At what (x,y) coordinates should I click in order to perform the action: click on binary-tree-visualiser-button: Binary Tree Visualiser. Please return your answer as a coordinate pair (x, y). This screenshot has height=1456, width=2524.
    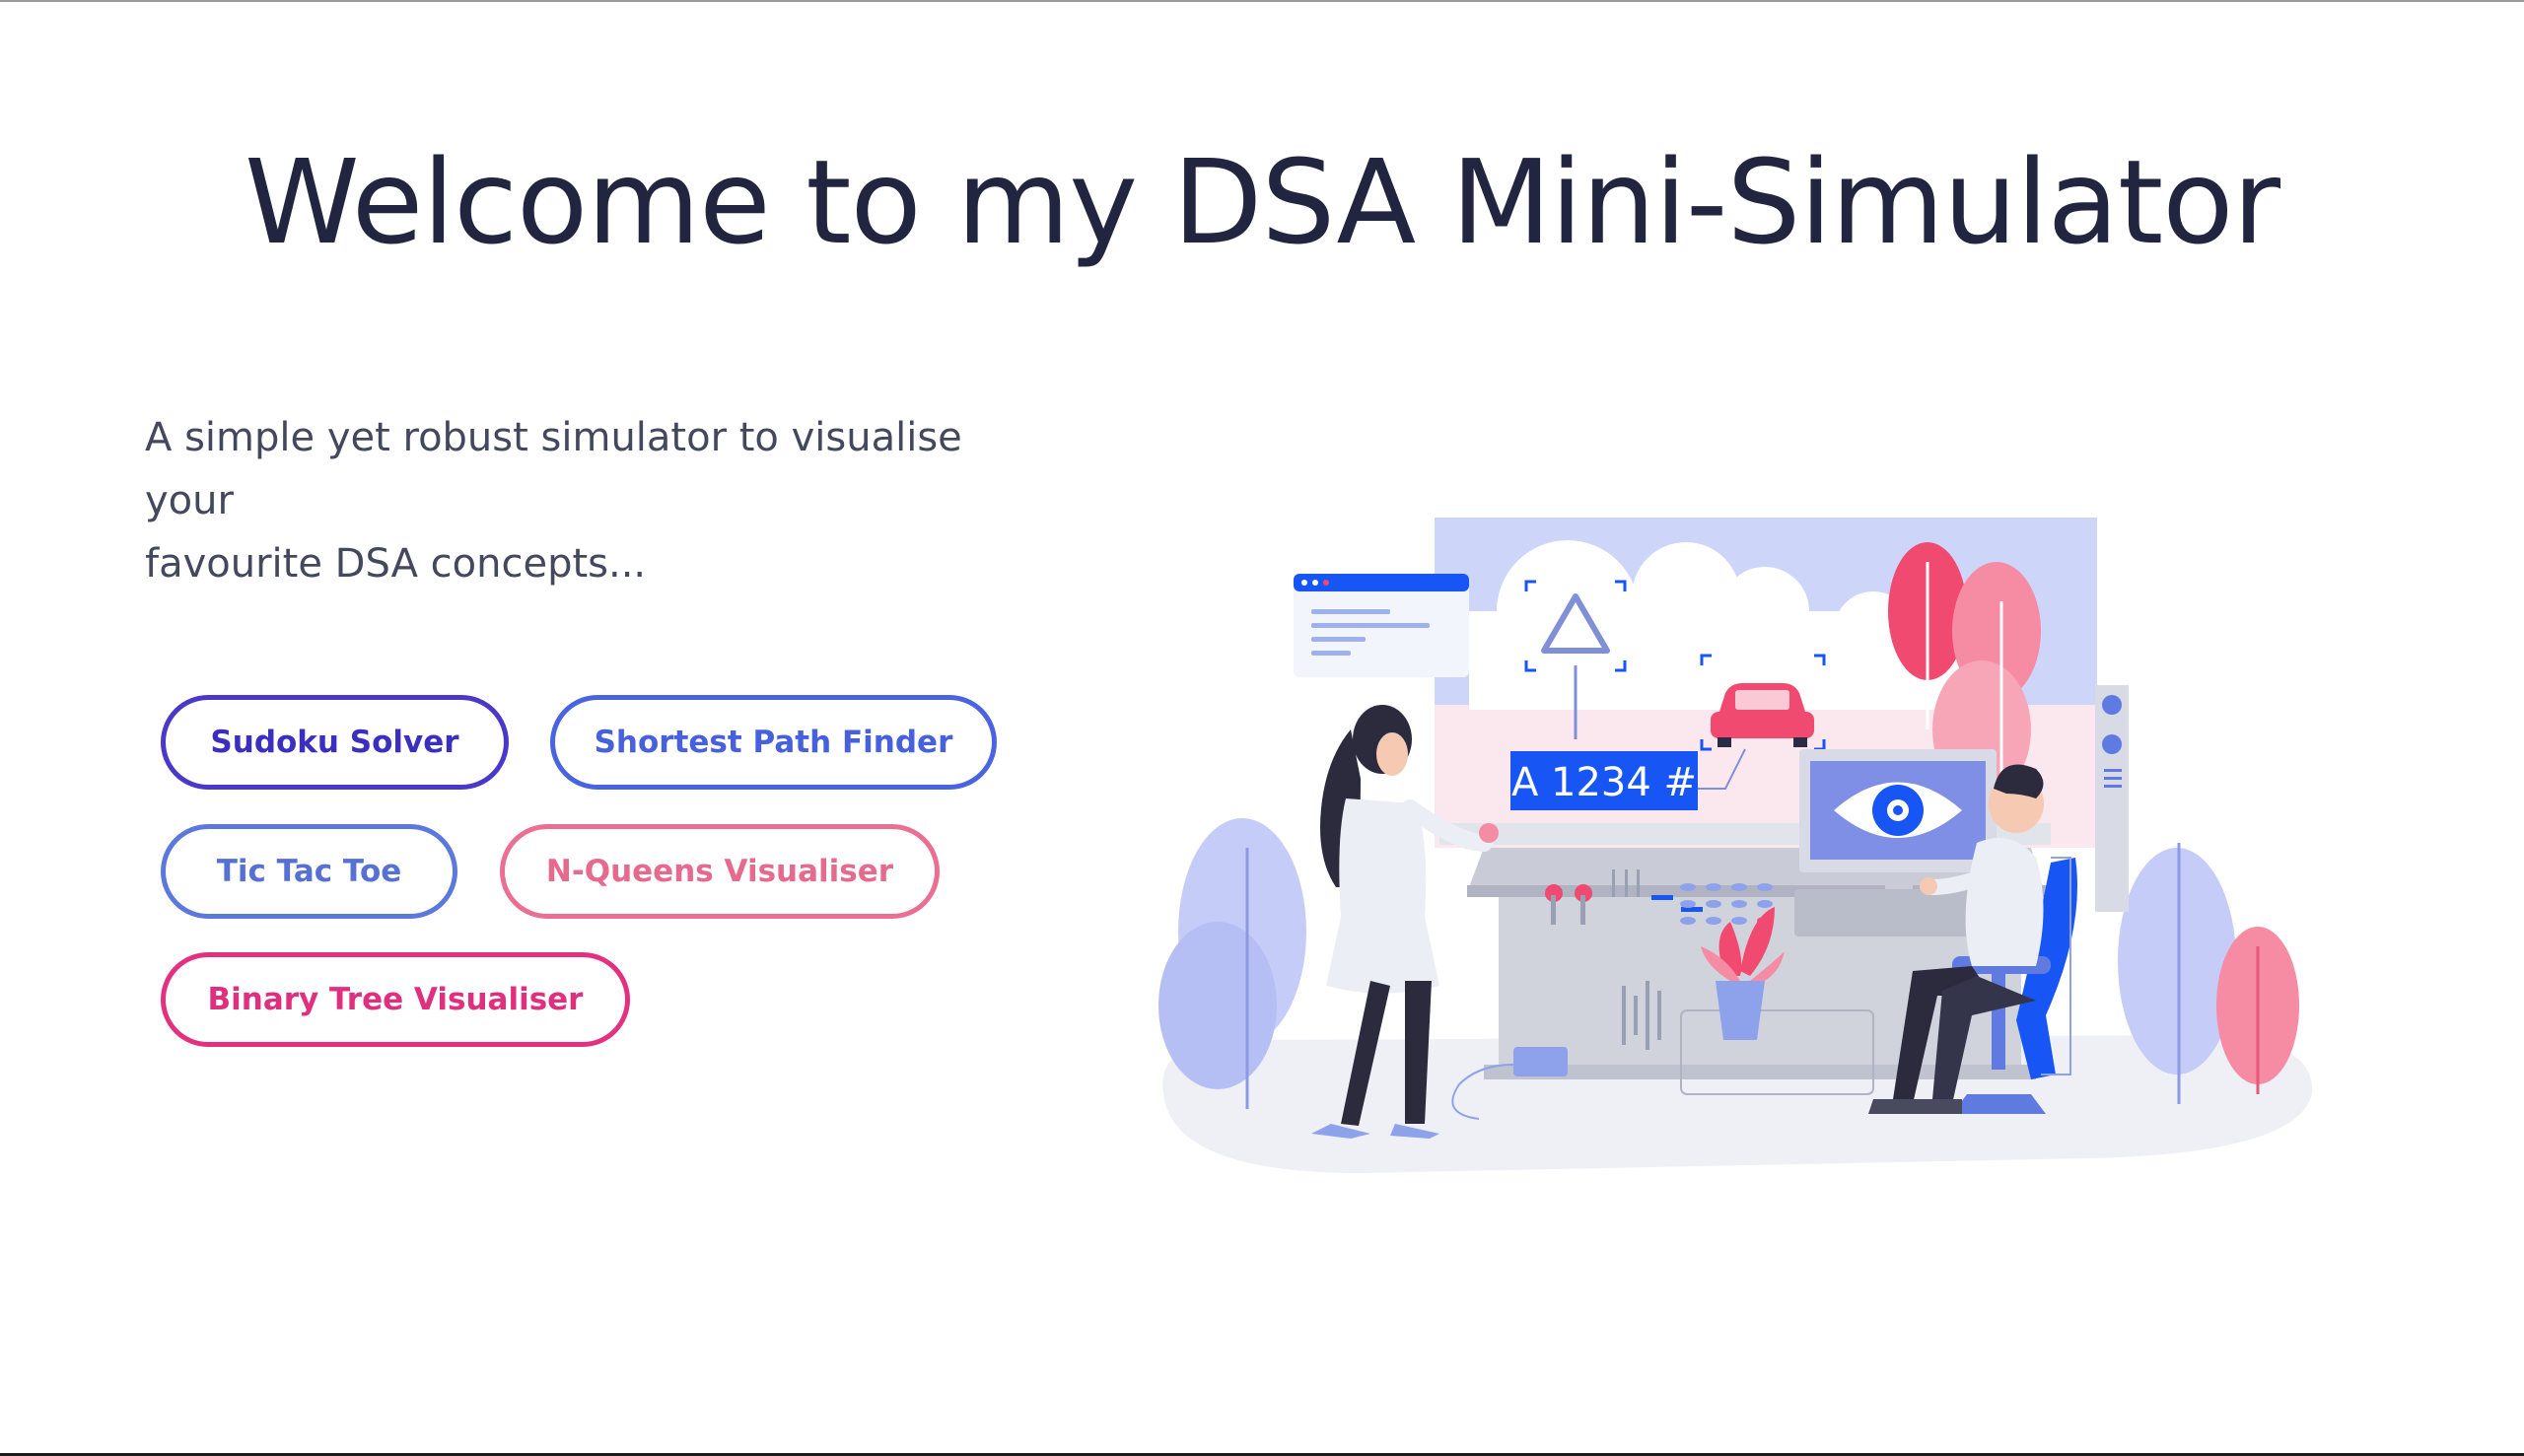
    Looking at the image, I should click on (396, 999).